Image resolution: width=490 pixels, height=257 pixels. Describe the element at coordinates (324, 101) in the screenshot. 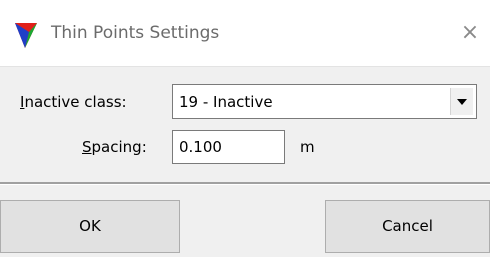

I see `inactive-class-select: 19 - Inactive` at that location.